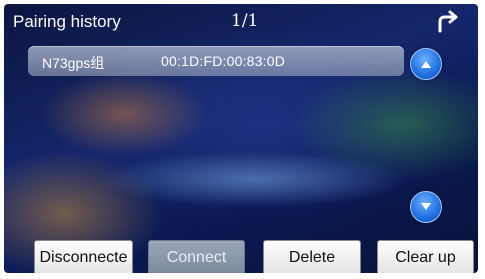 The image size is (485, 279). What do you see at coordinates (223, 61) in the screenshot?
I see `device-address: 00:1D:FD:00:83:0D` at bounding box center [223, 61].